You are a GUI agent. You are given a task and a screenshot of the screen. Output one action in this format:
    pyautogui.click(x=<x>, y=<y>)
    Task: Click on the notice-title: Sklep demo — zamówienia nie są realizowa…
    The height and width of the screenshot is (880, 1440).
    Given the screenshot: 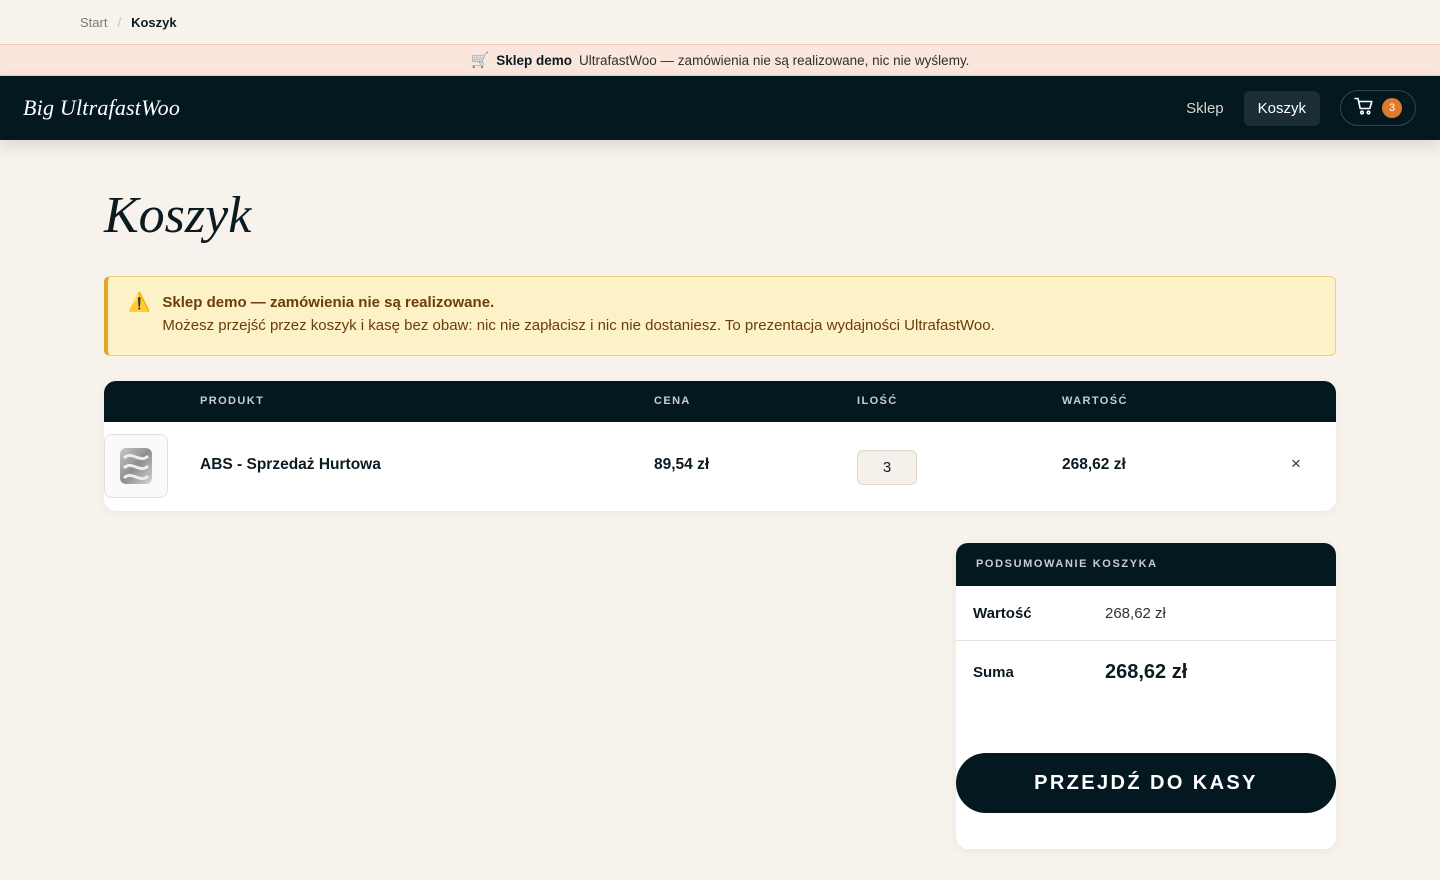 What is the action you would take?
    pyautogui.click(x=328, y=302)
    